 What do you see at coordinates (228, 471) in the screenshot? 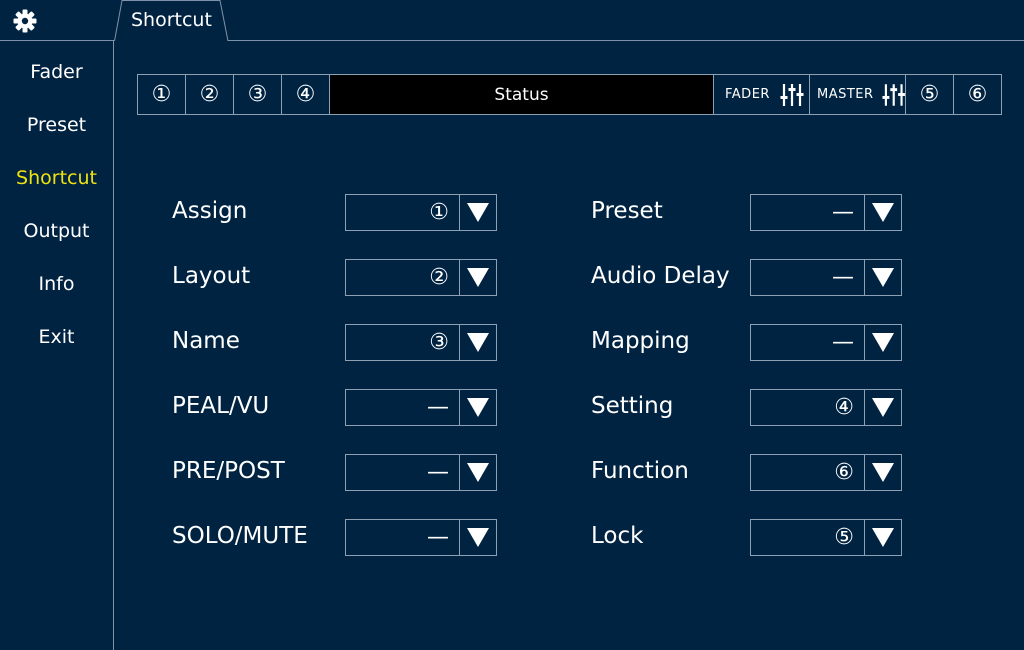
I see `row-label-pre-post: PRE/POST` at bounding box center [228, 471].